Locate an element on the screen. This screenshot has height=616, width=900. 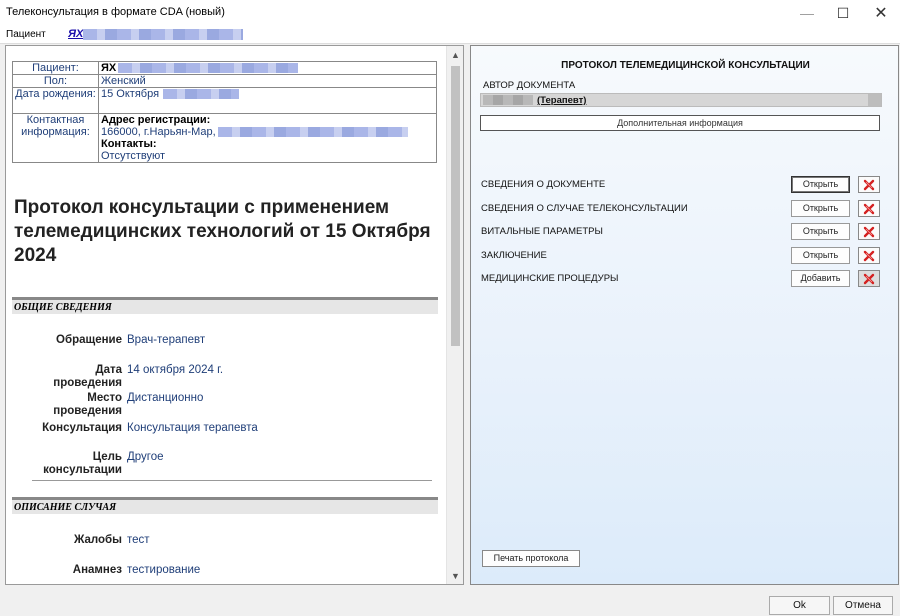
reg-address-label: Адрес регистрации: is located at coordinates (156, 120).